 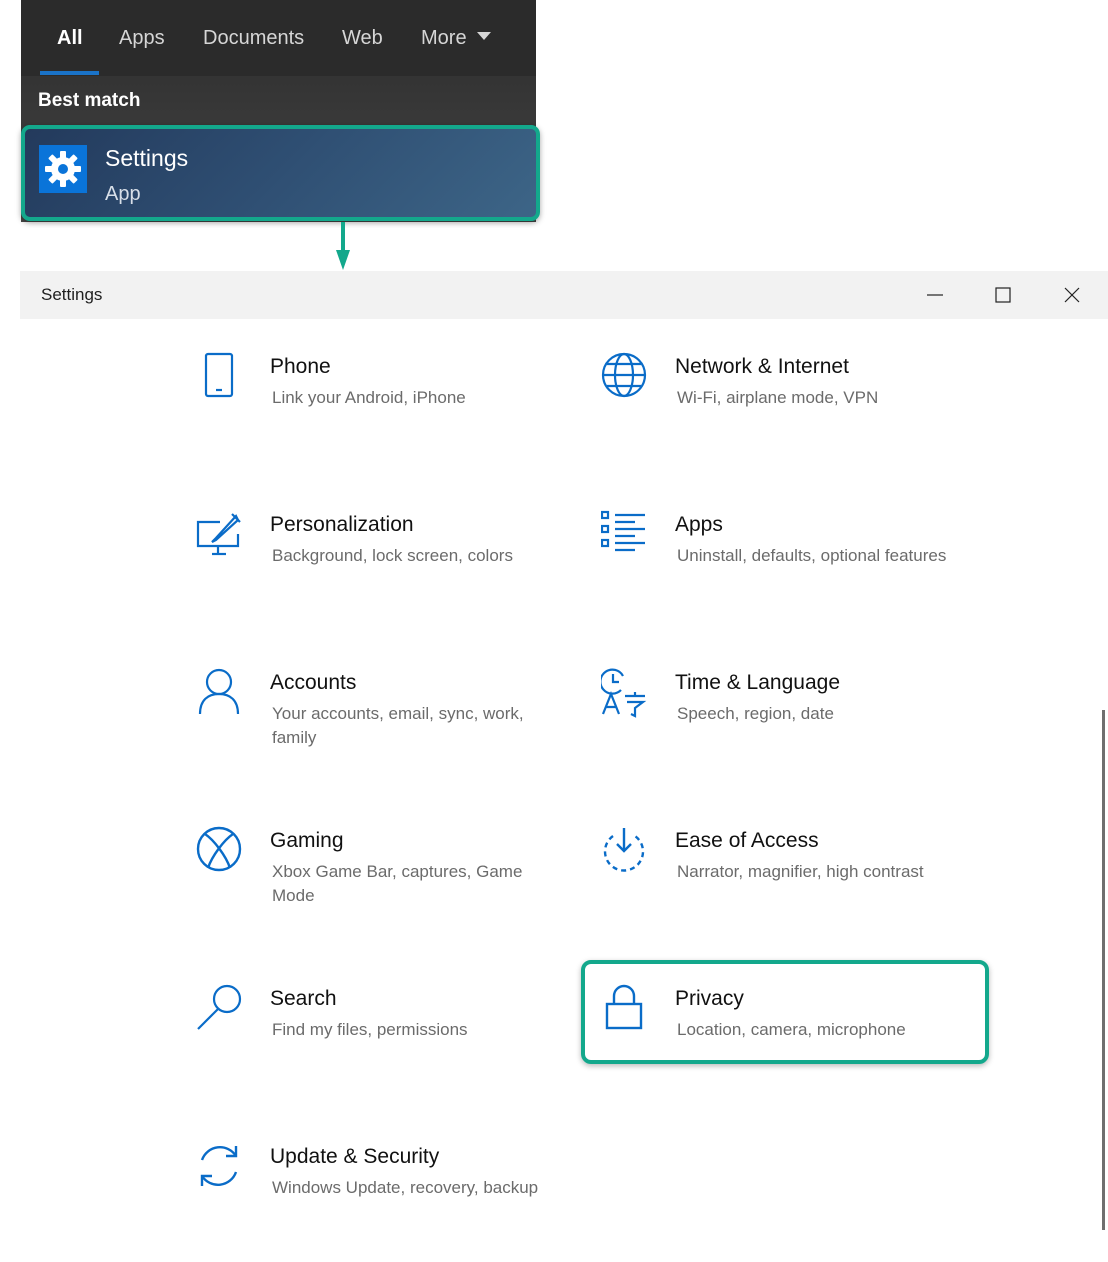 I want to click on gear-icon, so click(x=63, y=169).